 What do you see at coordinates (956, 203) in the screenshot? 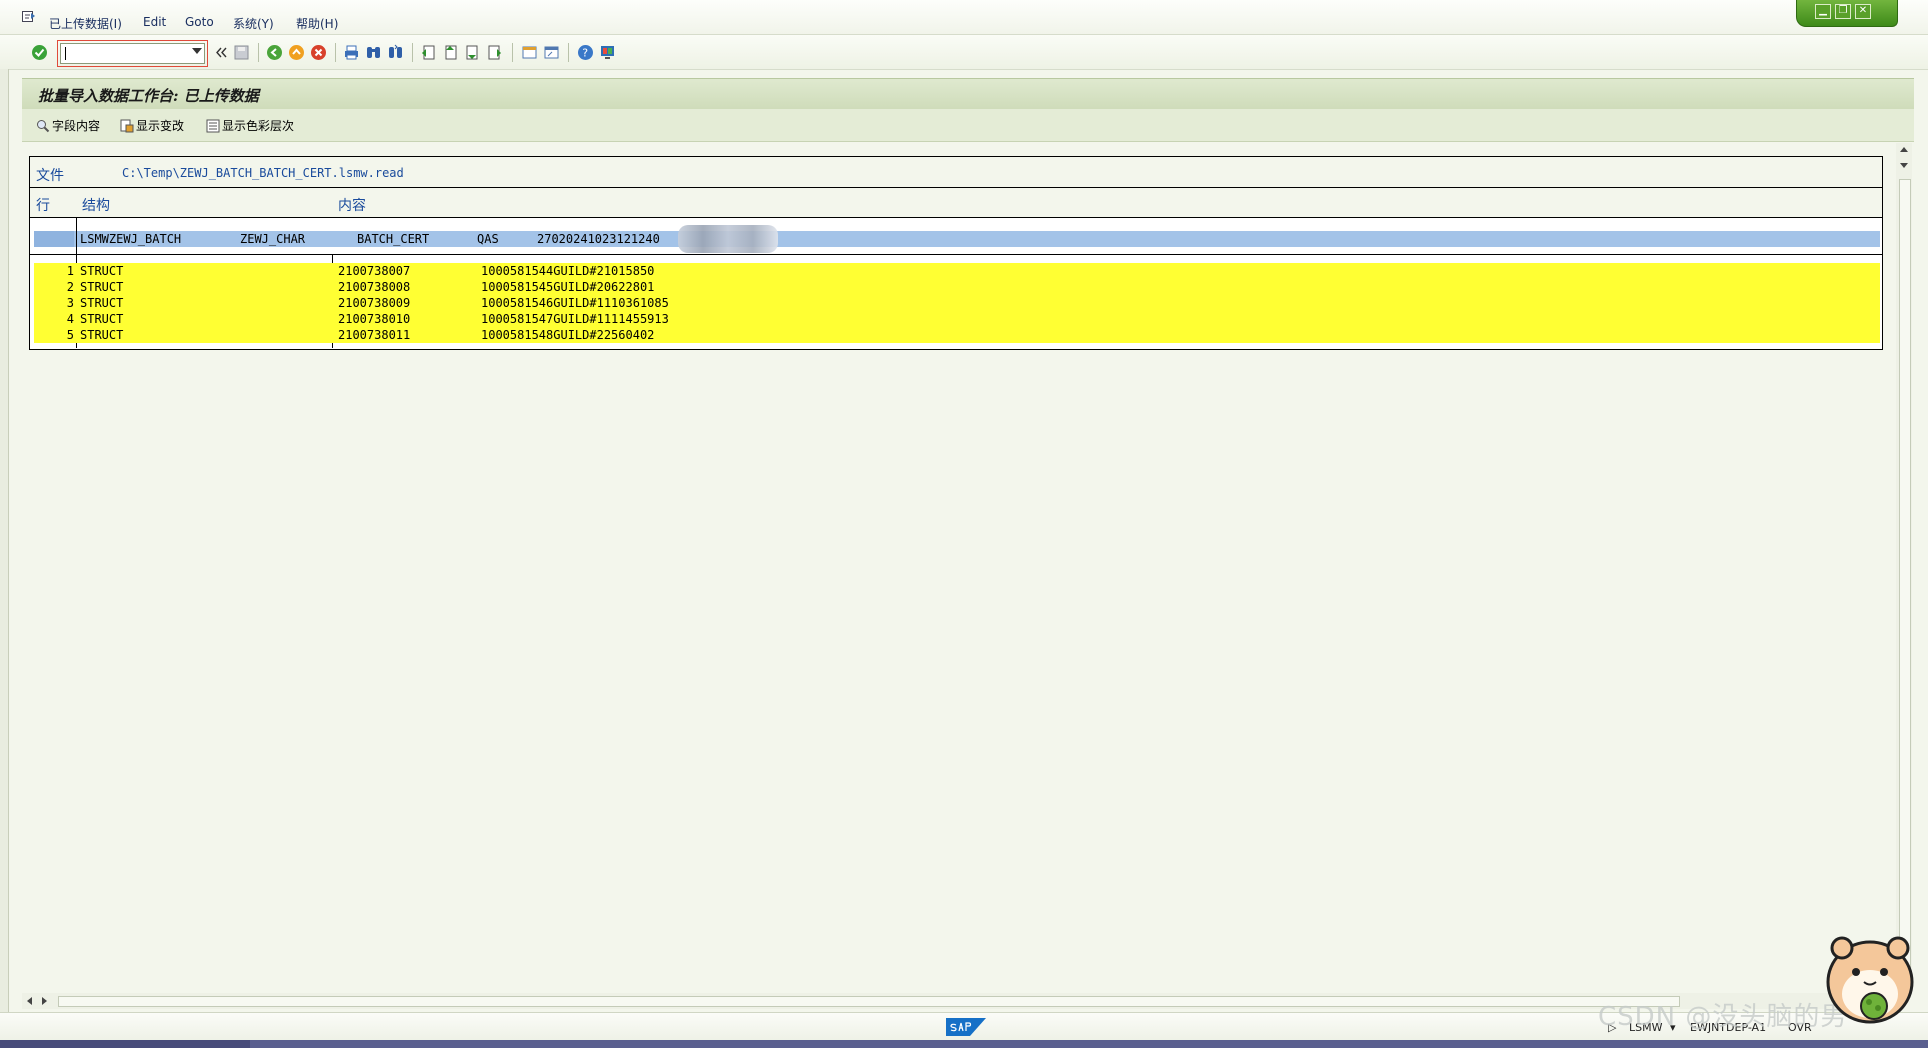
I see `column-header-row: 行 结构 内容` at bounding box center [956, 203].